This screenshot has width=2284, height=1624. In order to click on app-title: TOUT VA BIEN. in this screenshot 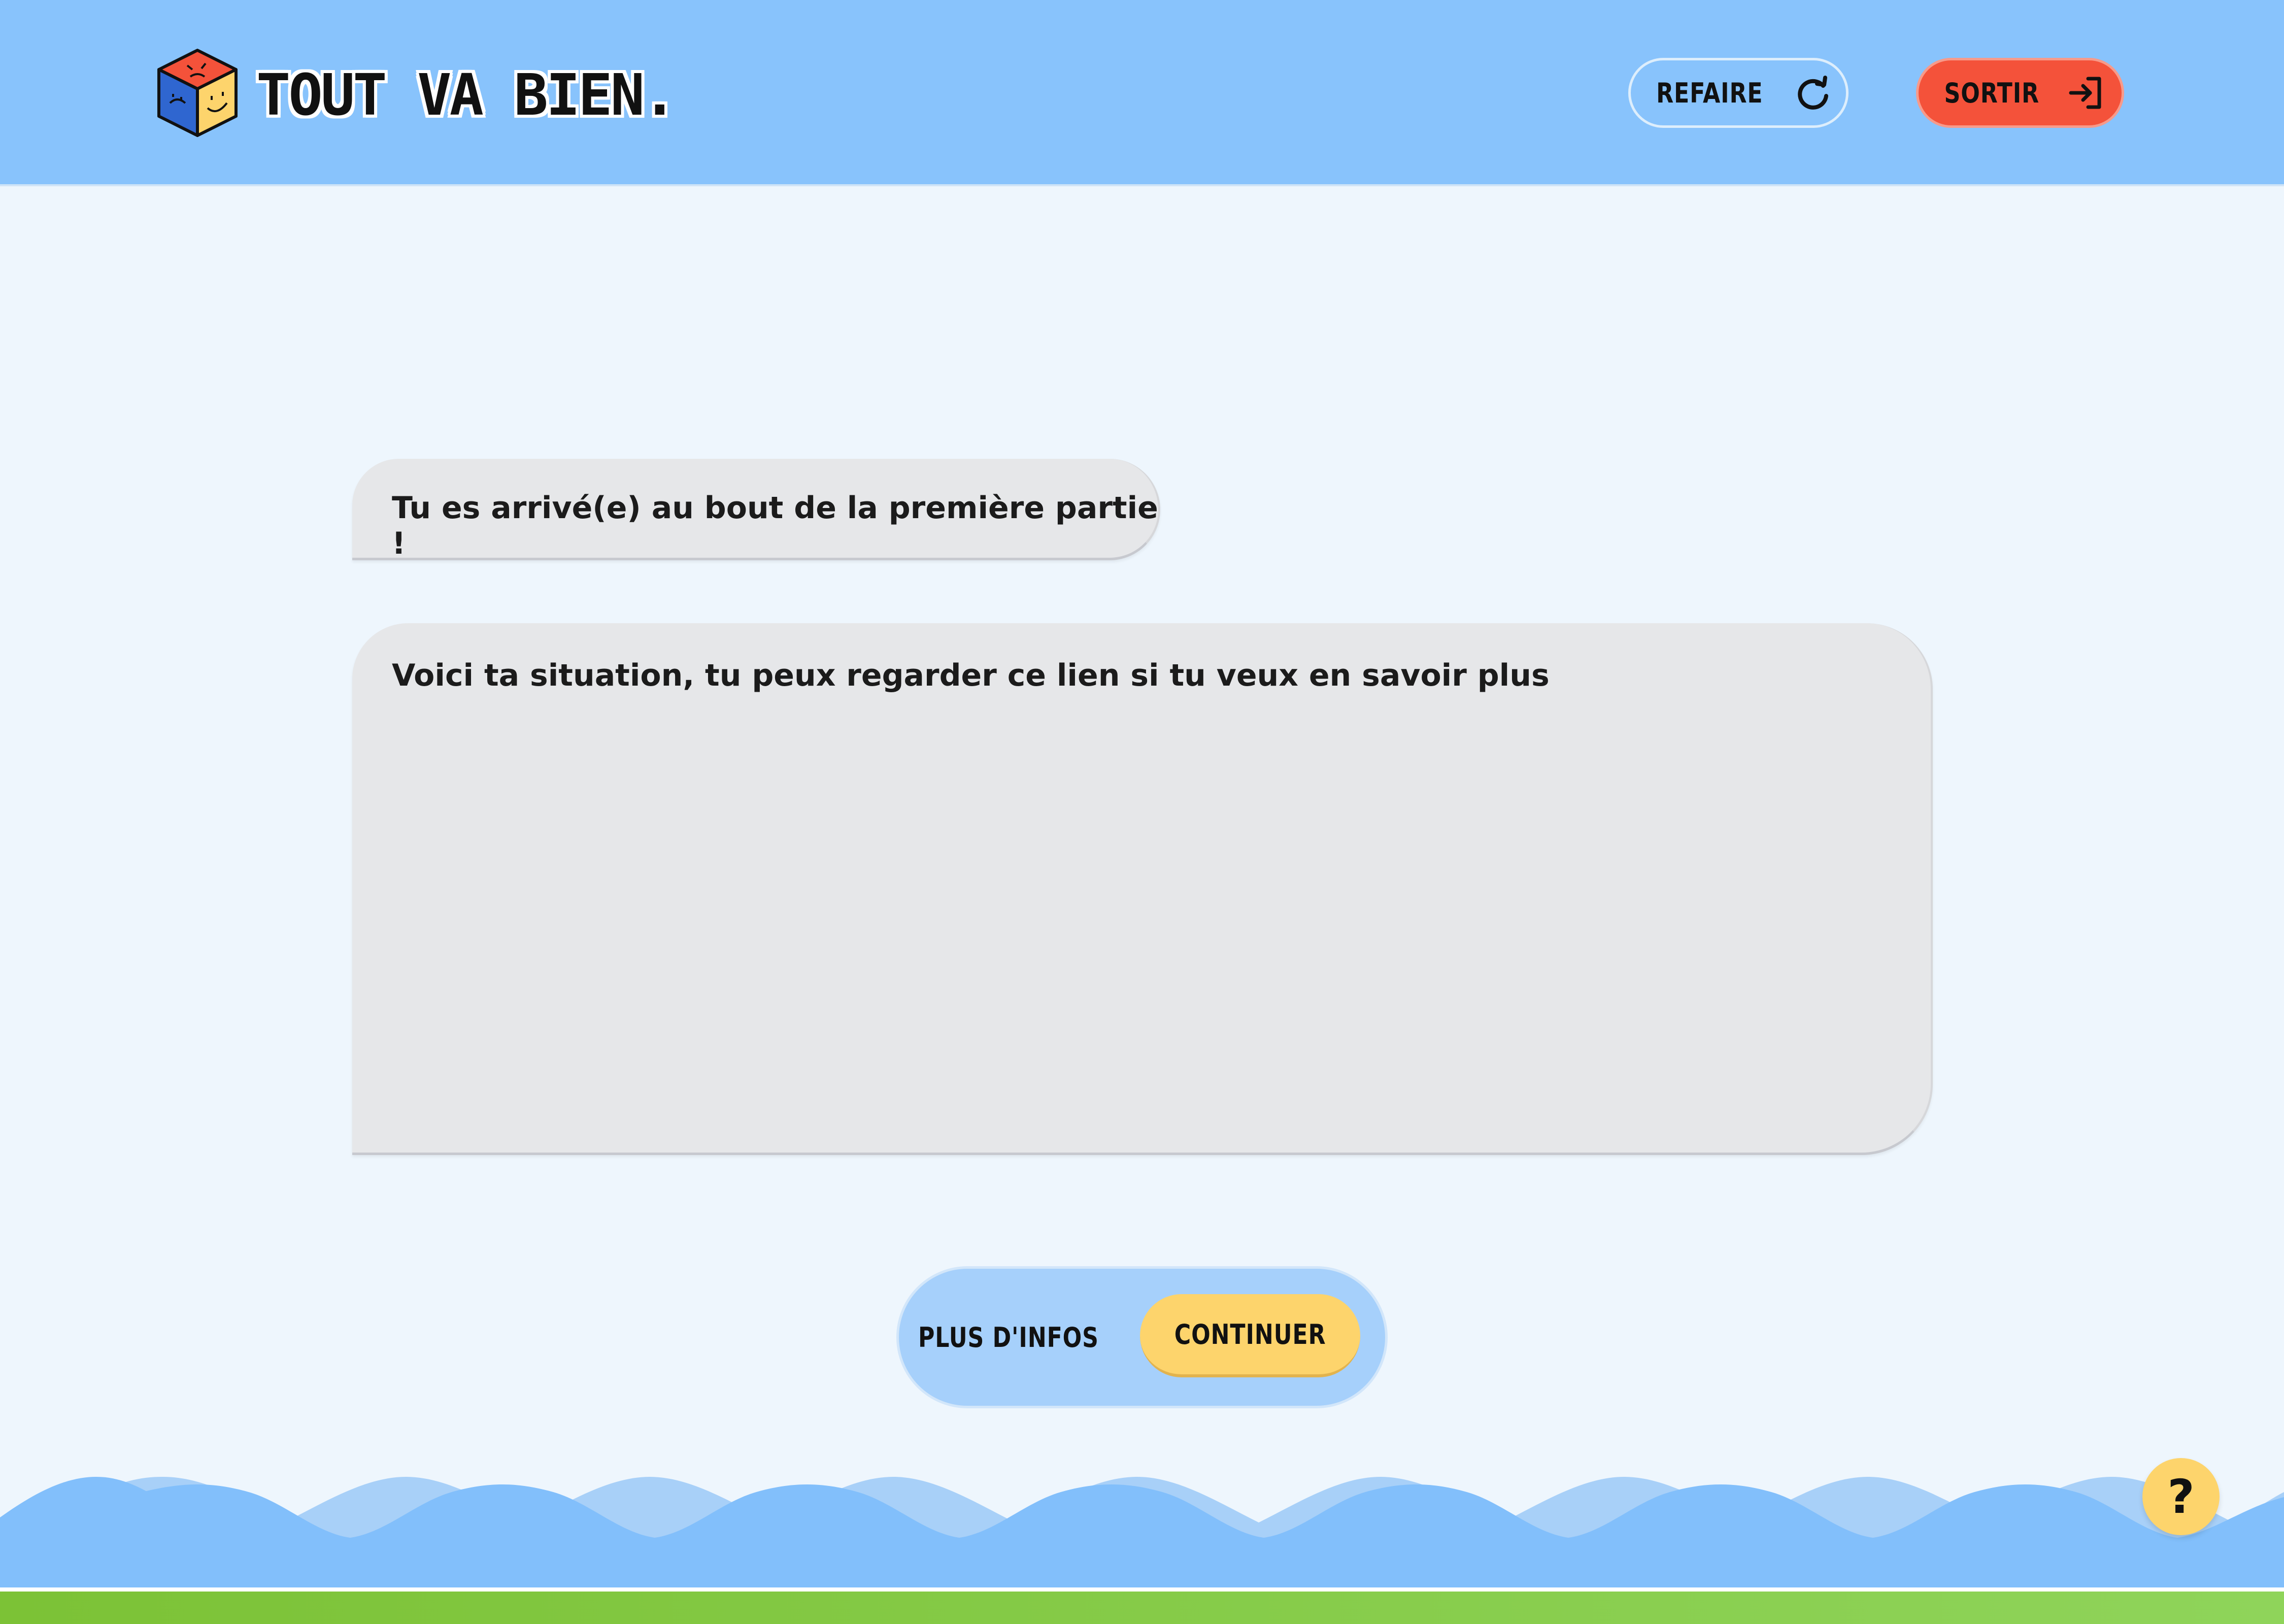, I will do `click(466, 95)`.